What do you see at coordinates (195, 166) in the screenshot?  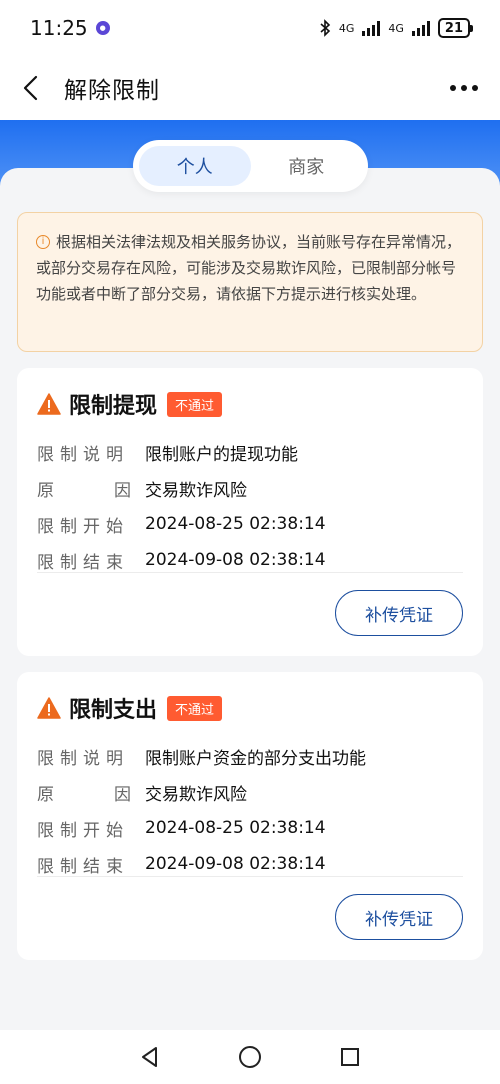 I see `tab-personal: 个人` at bounding box center [195, 166].